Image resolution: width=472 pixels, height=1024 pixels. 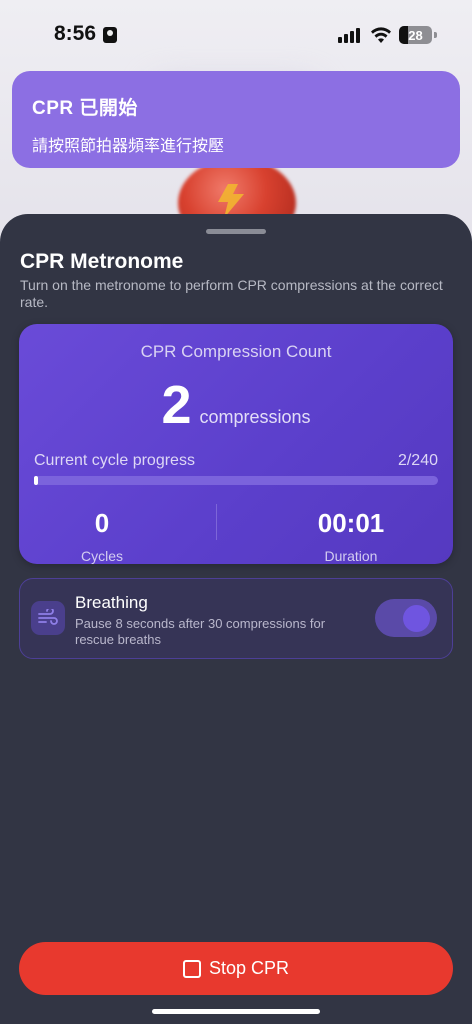 I want to click on duration-stat: 00:01 Duration, so click(x=351, y=536).